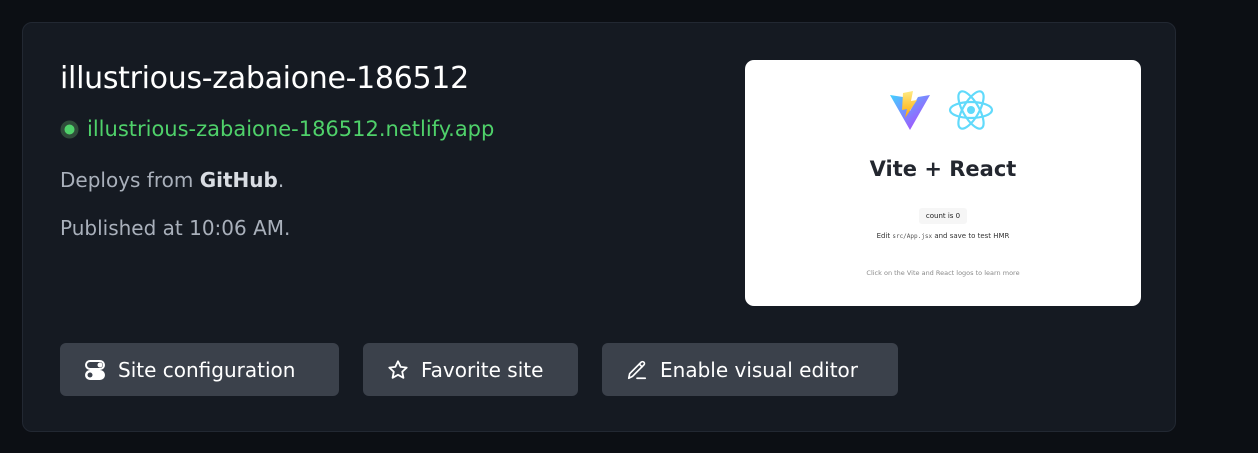  I want to click on enable-visual-editor-label: Enable visual editor, so click(759, 369).